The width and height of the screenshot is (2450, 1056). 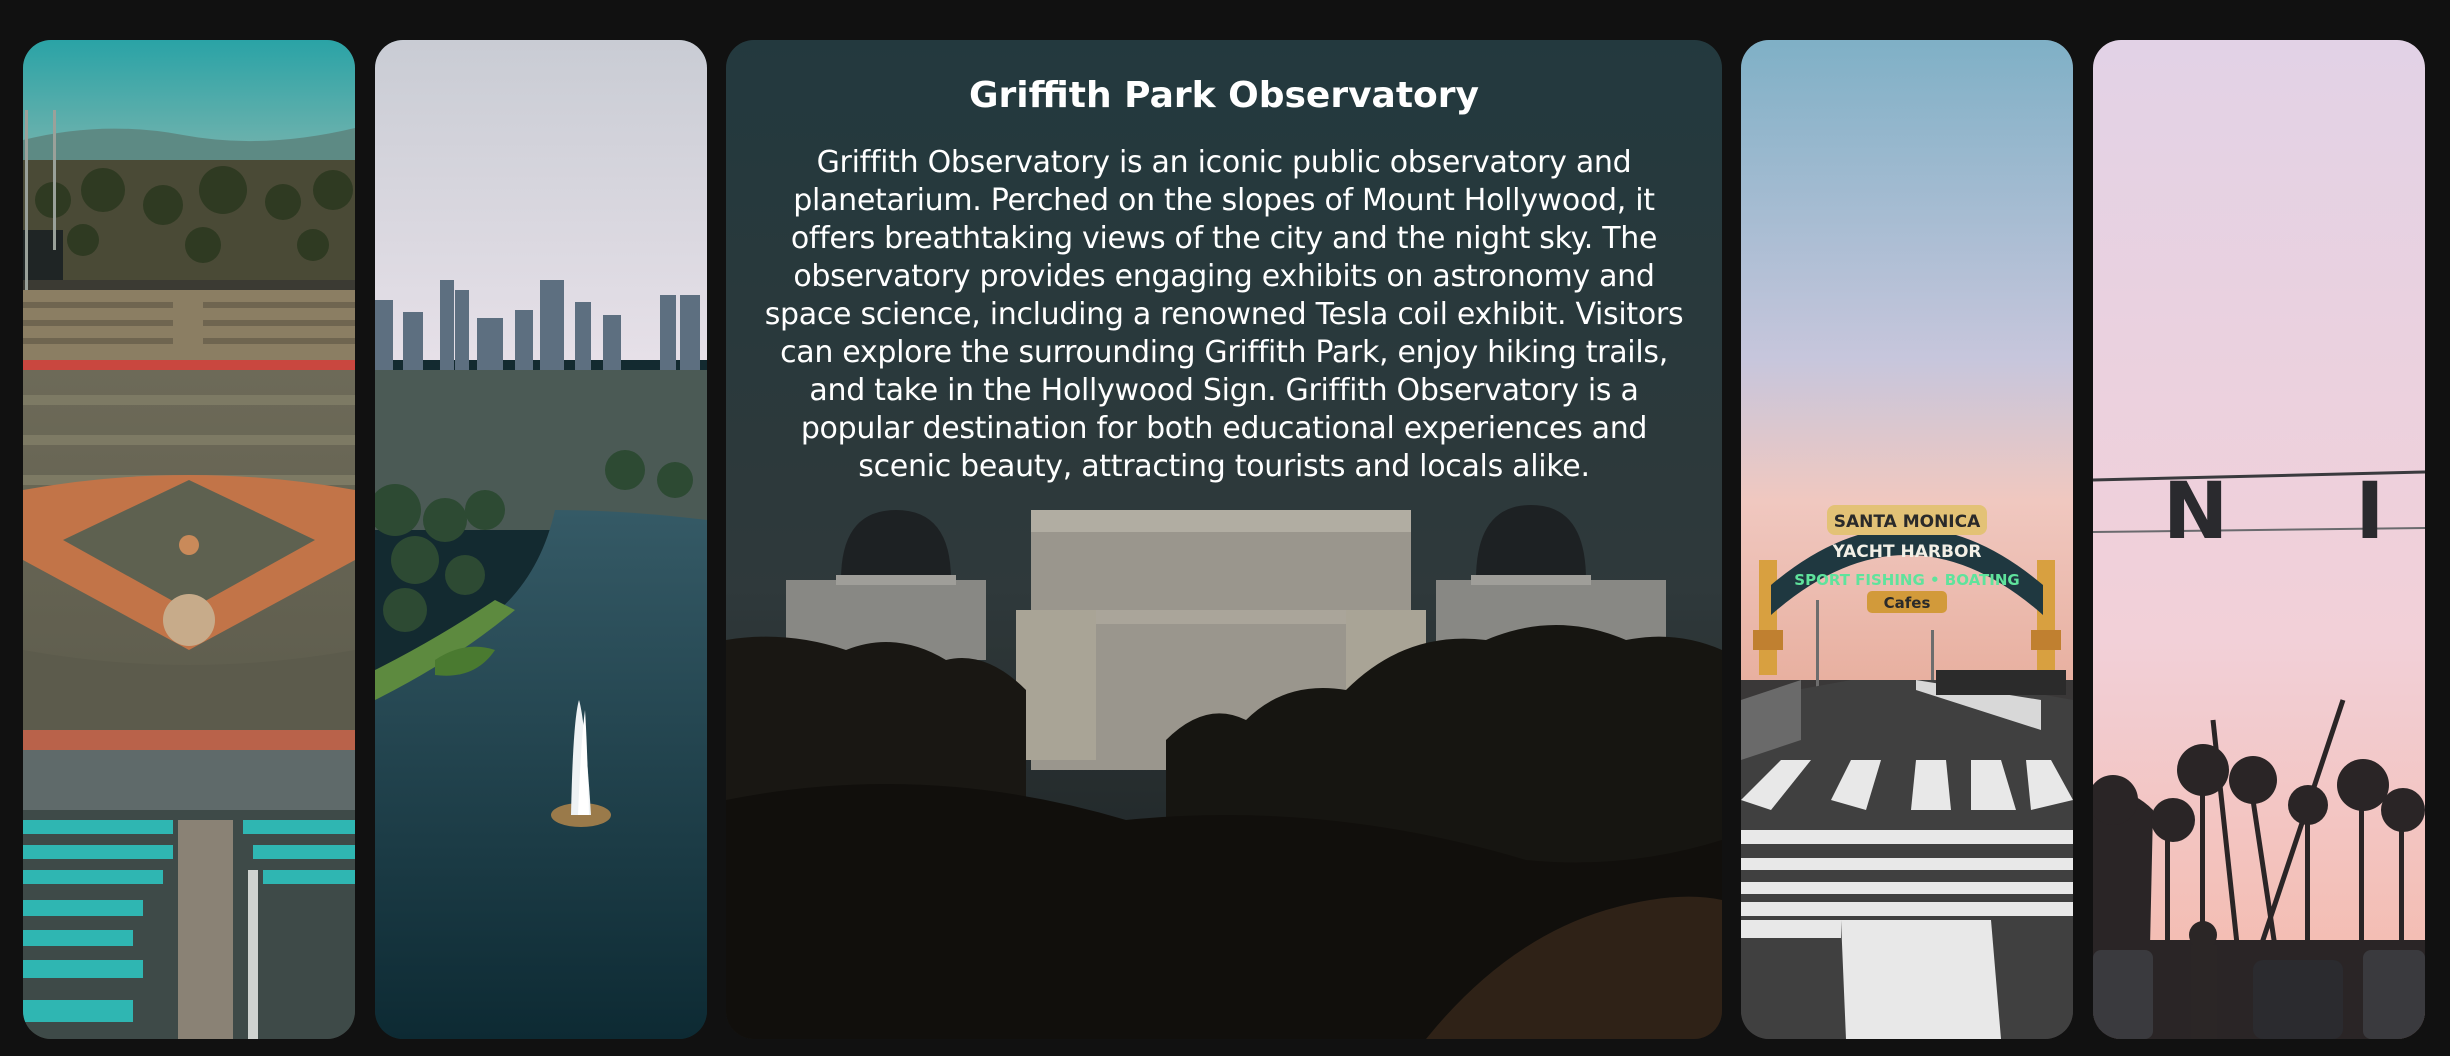 What do you see at coordinates (1224, 95) in the screenshot?
I see `card-title: Griffith Park Observatory` at bounding box center [1224, 95].